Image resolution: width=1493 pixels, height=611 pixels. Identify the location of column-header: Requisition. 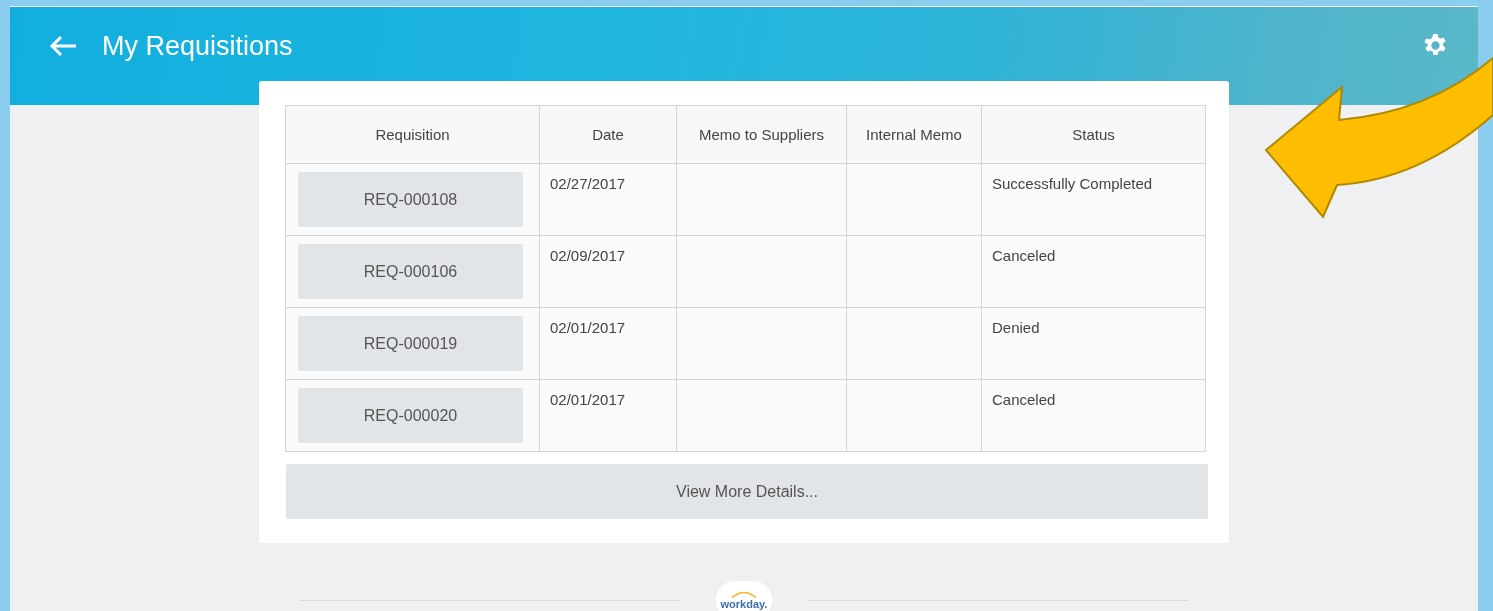
(412, 134).